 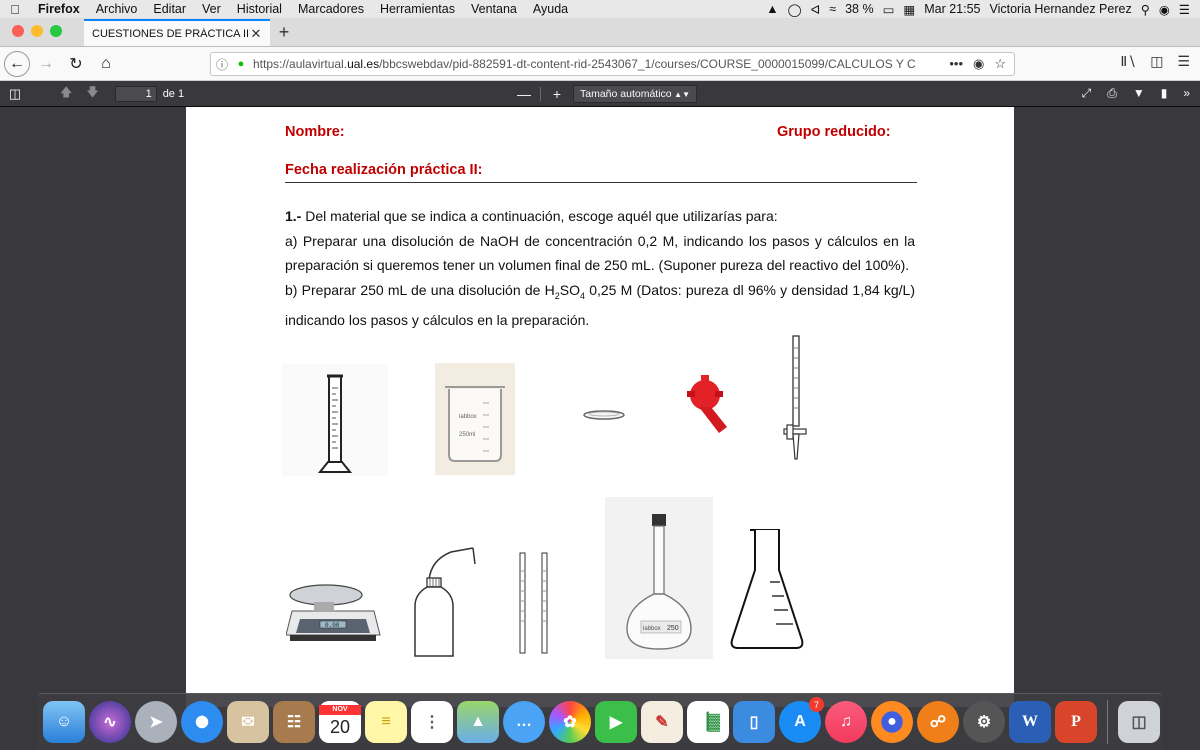 What do you see at coordinates (1145, 9) in the screenshot?
I see `spotlight-search-icon: ⚲` at bounding box center [1145, 9].